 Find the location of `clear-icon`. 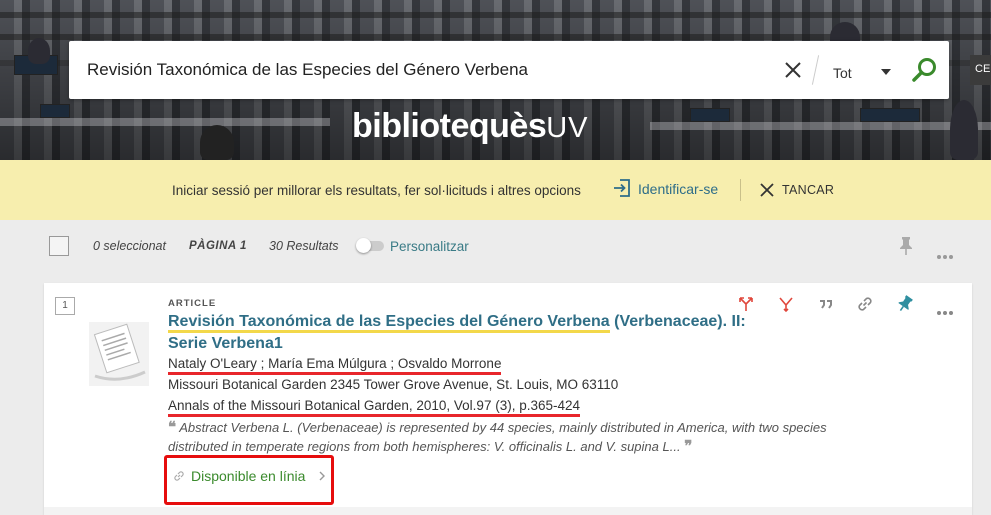

clear-icon is located at coordinates (793, 70).